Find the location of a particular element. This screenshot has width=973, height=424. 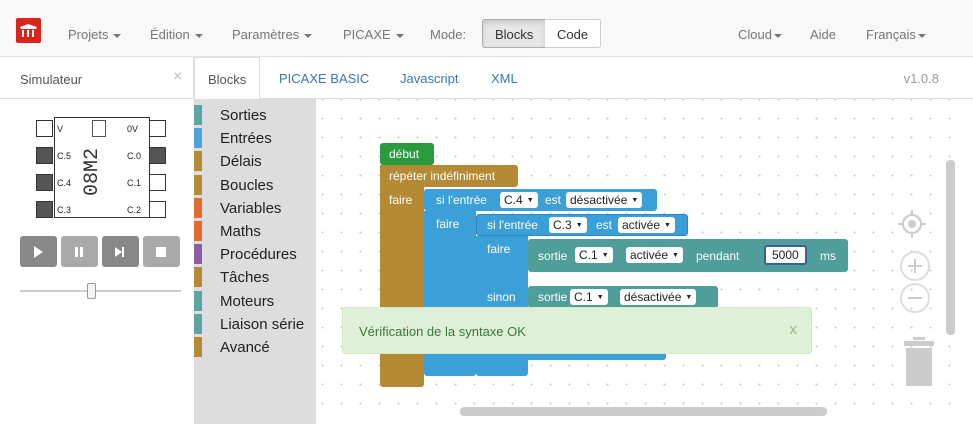

toolbox-category-2: Délais is located at coordinates (255, 161).